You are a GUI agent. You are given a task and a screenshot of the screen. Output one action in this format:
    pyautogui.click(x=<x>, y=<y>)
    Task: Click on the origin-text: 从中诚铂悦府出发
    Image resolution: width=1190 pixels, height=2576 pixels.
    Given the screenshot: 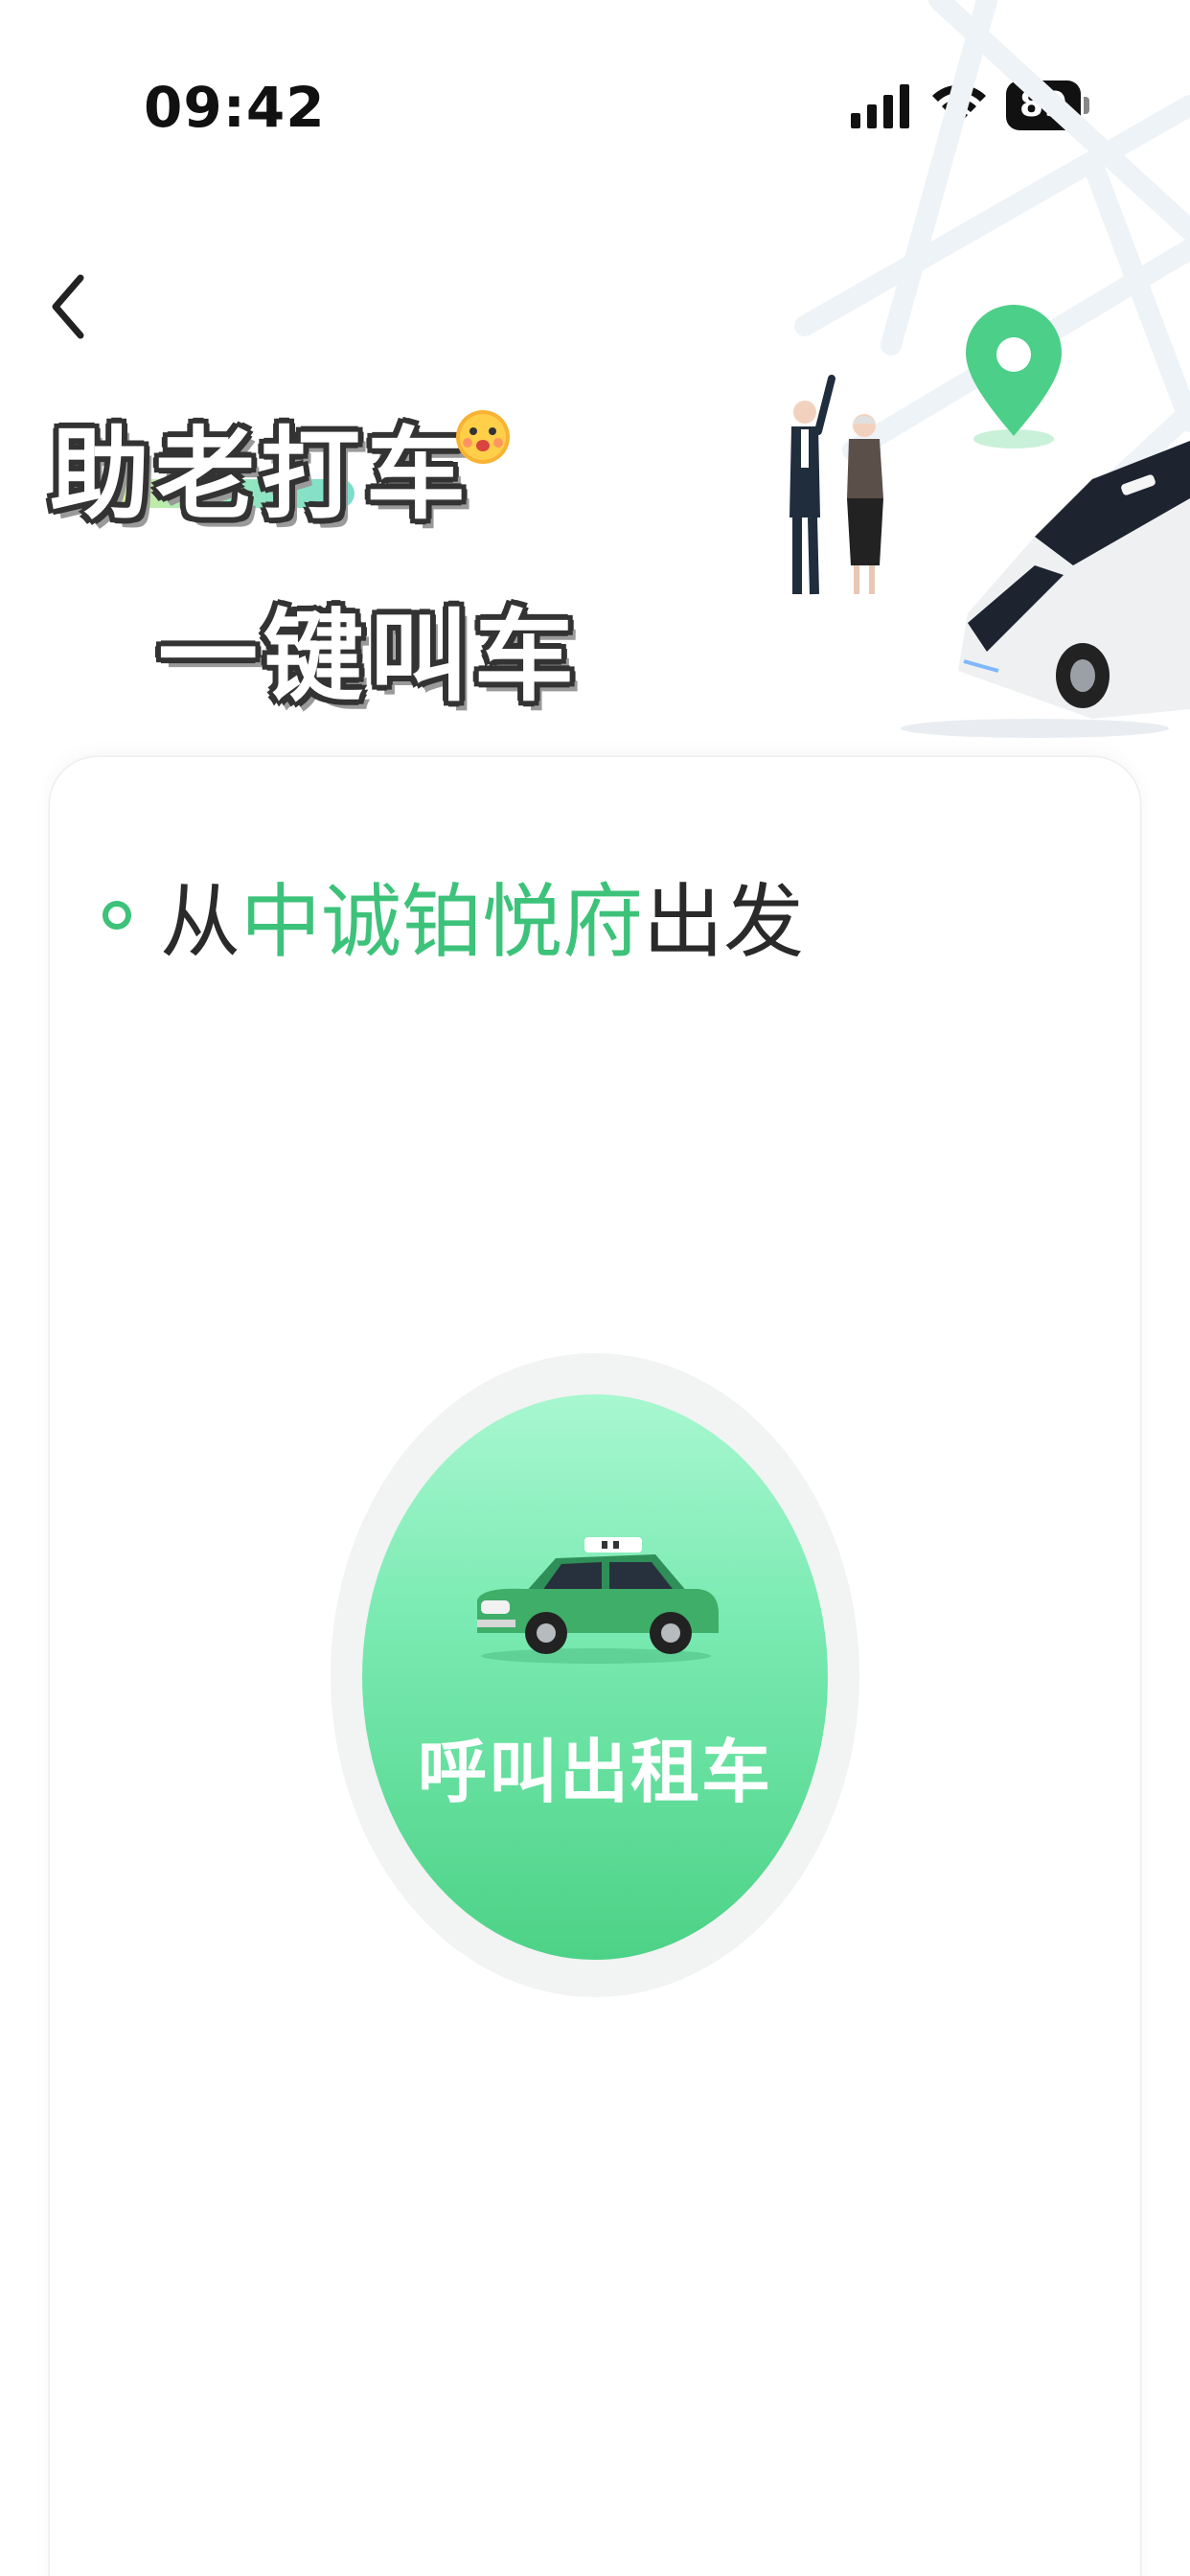 What is the action you would take?
    pyautogui.click(x=482, y=916)
    